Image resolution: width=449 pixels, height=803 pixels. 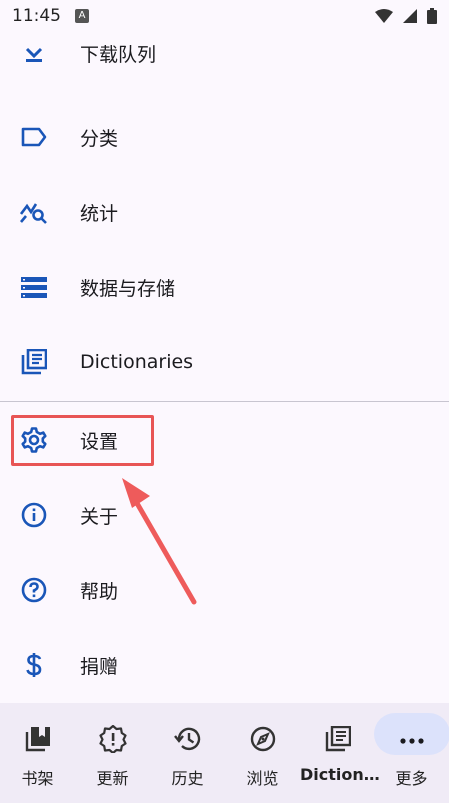 I want to click on help-icon, so click(x=34, y=590).